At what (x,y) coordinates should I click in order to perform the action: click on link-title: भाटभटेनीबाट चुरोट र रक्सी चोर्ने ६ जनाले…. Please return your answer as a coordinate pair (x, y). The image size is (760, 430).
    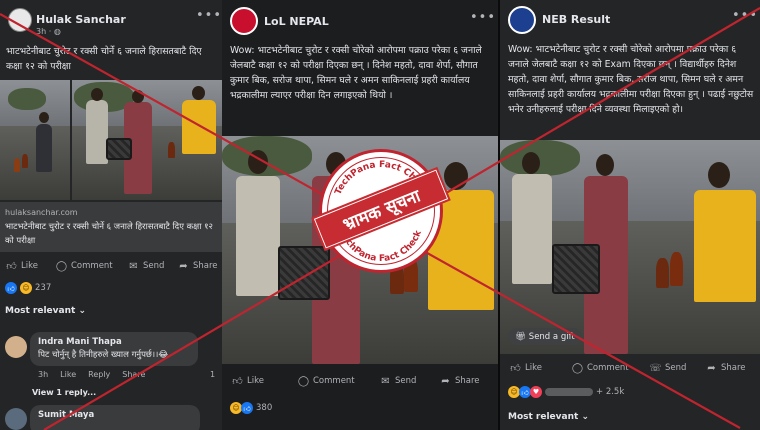
    Looking at the image, I should click on (109, 234).